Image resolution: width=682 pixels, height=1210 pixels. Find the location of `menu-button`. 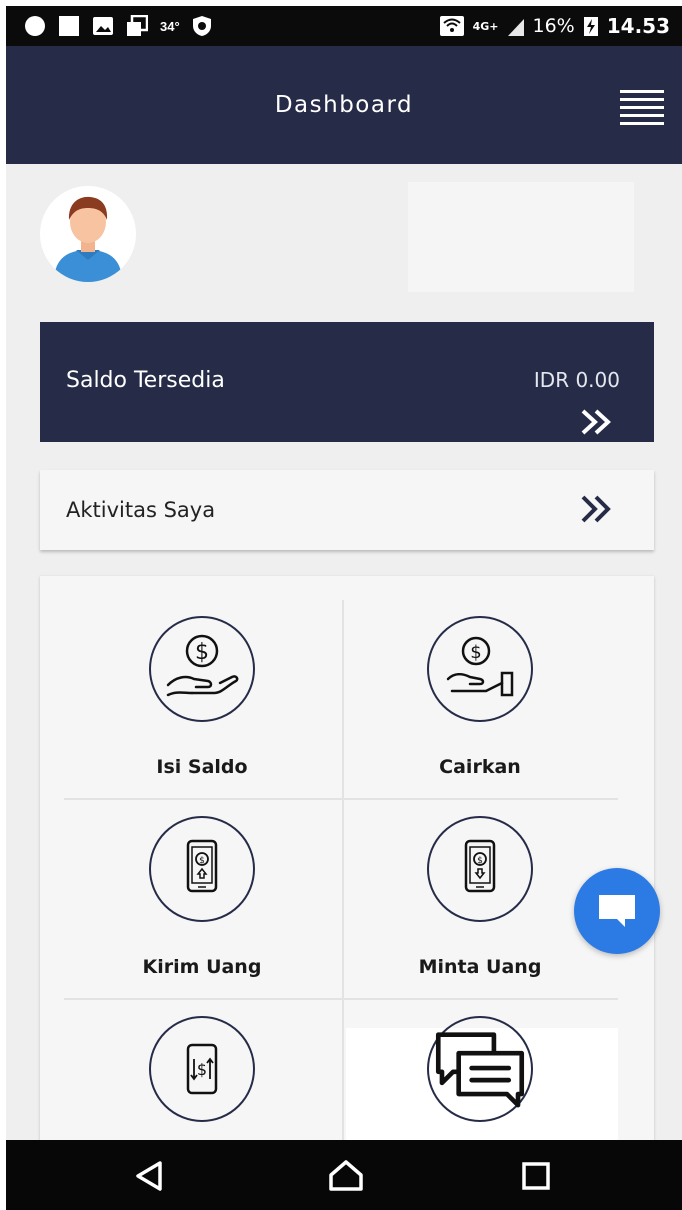

menu-button is located at coordinates (642, 107).